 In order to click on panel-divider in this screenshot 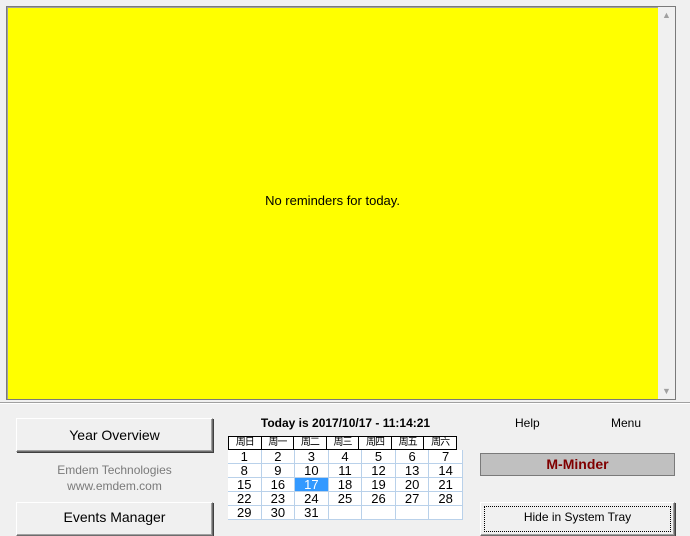, I will do `click(345, 403)`.